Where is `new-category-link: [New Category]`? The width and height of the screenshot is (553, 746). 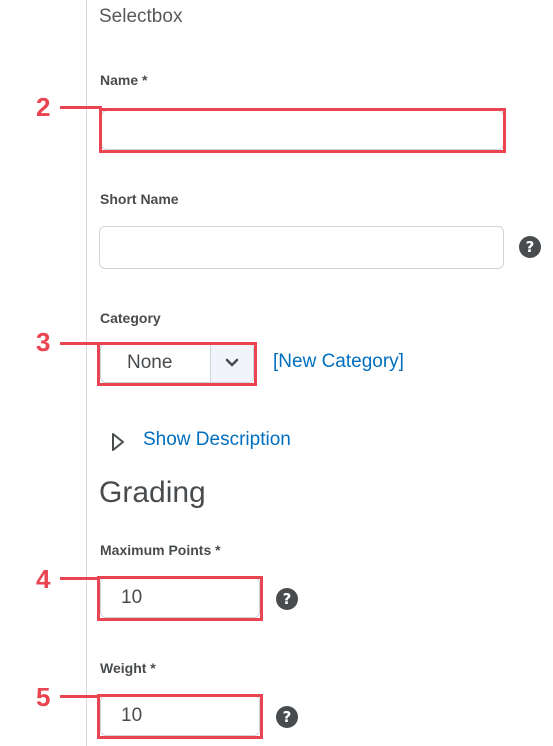 new-category-link: [New Category] is located at coordinates (338, 362).